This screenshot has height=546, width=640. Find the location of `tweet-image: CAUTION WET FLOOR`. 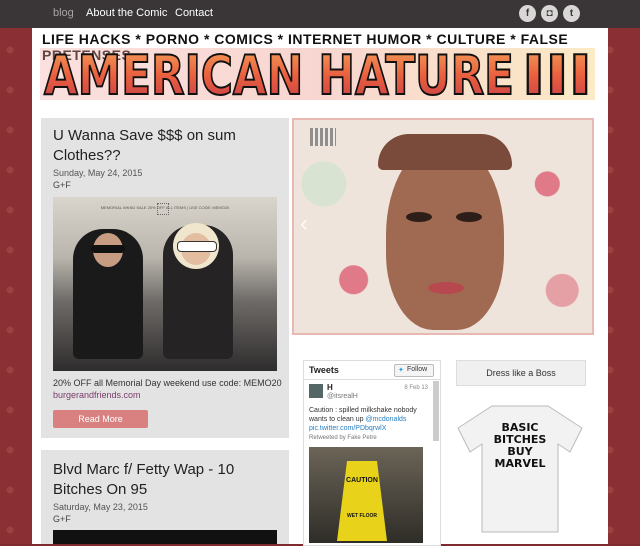

tweet-image: CAUTION WET FLOOR is located at coordinates (366, 495).